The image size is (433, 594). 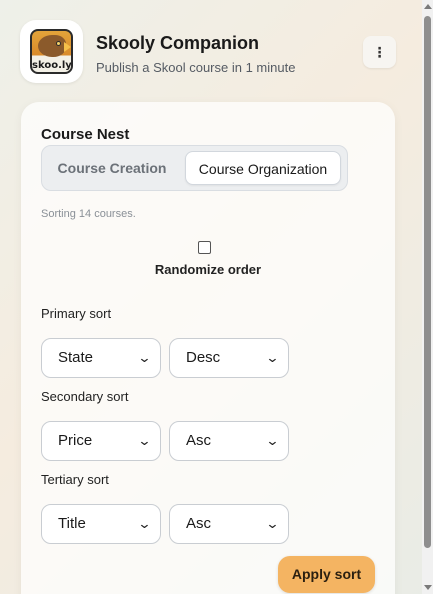 I want to click on tertiary-sort-field-select: Title ⌄, so click(x=101, y=524).